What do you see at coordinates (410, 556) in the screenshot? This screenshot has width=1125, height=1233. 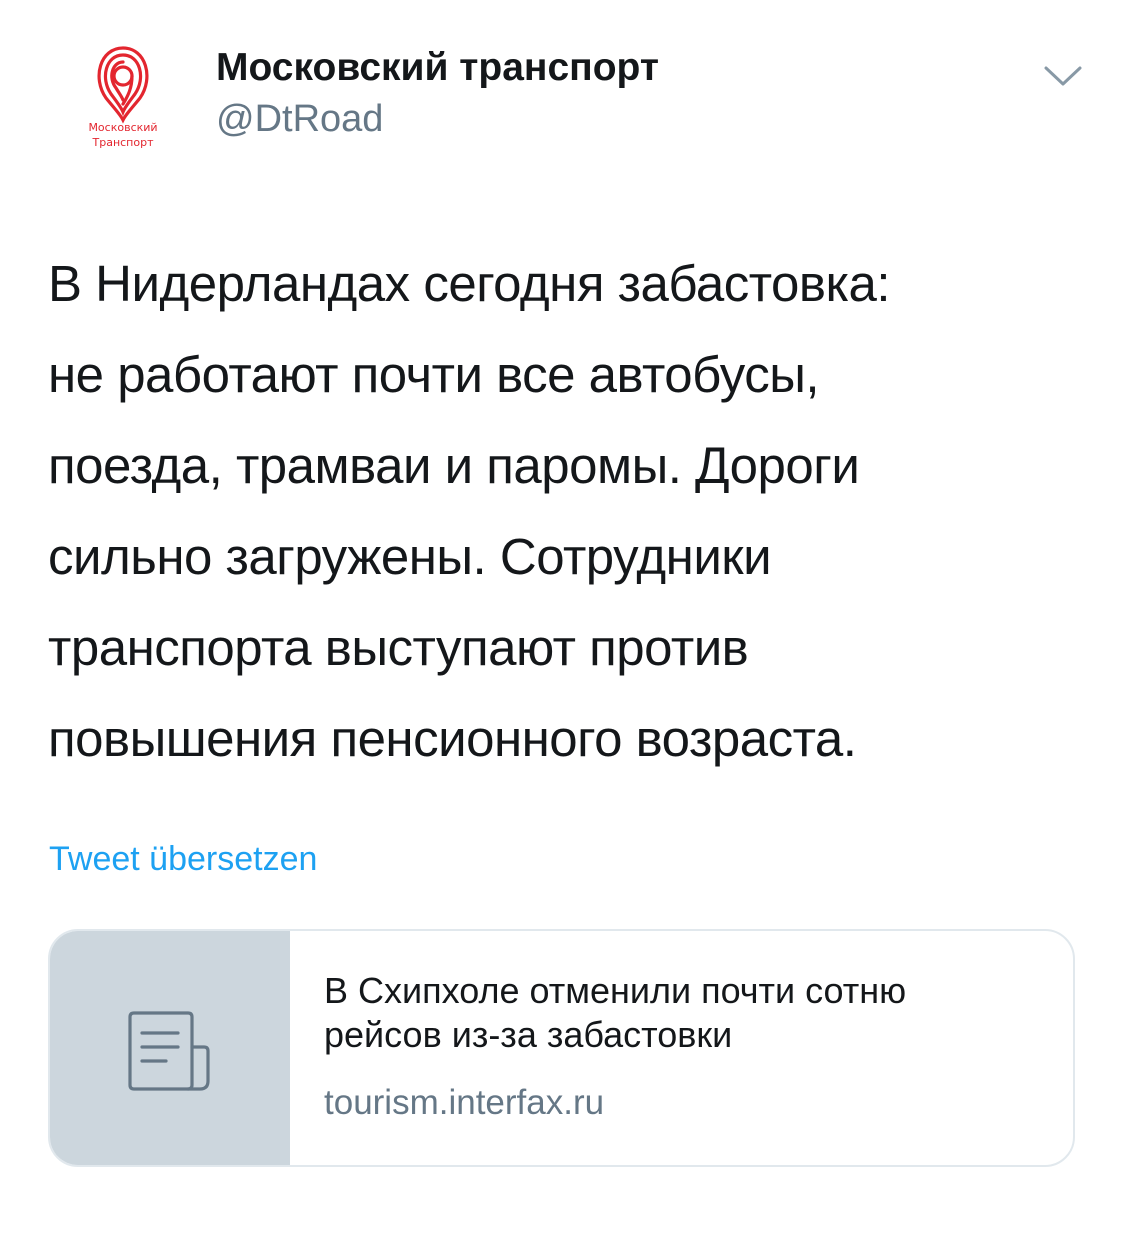 I see `tweet-text-line: сильно загружены. Сотрудники` at bounding box center [410, 556].